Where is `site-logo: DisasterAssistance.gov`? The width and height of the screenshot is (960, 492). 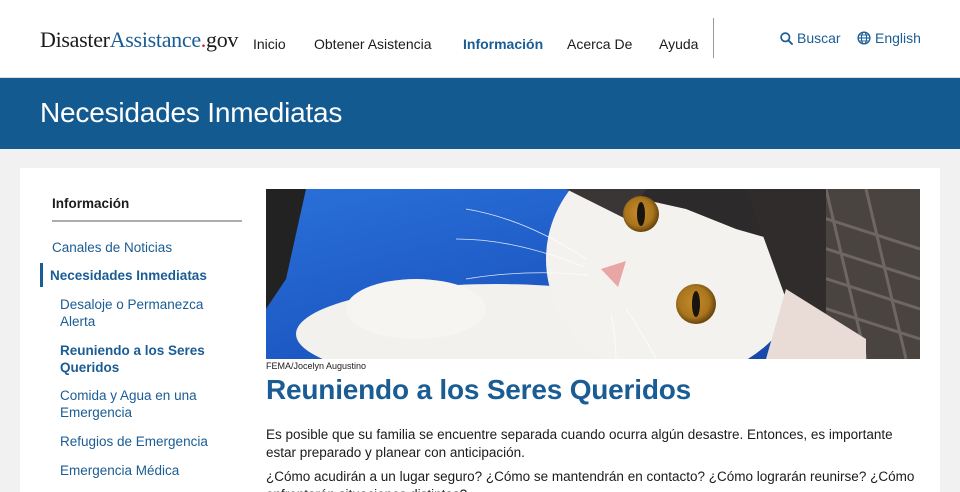
site-logo: DisasterAssistance.gov is located at coordinates (139, 40).